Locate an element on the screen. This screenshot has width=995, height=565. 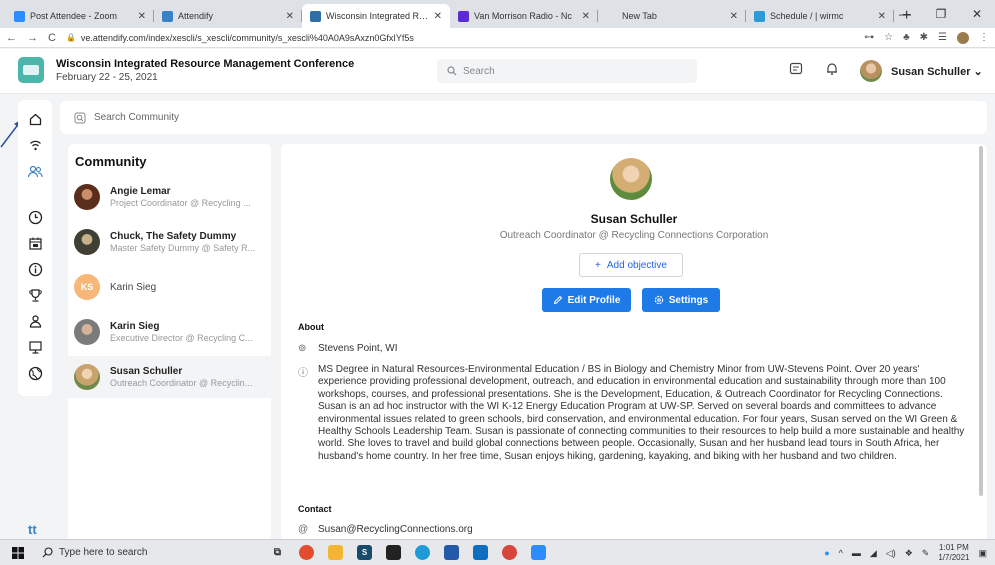
member-initials-avatar: KS is located at coordinates (87, 287).